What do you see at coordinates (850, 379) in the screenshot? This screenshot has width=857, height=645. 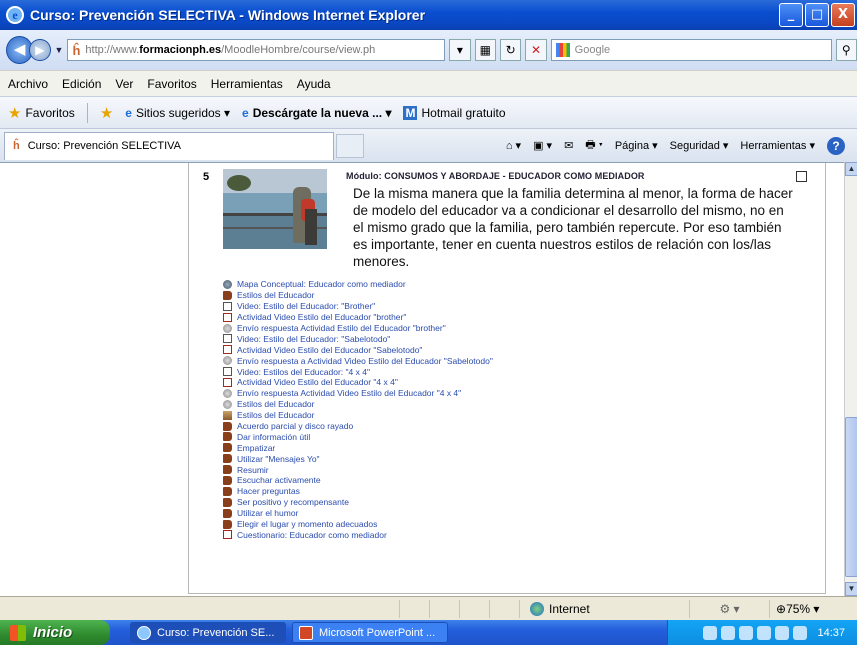 I see `vertical-scrollbar: ▲ ▼` at bounding box center [850, 379].